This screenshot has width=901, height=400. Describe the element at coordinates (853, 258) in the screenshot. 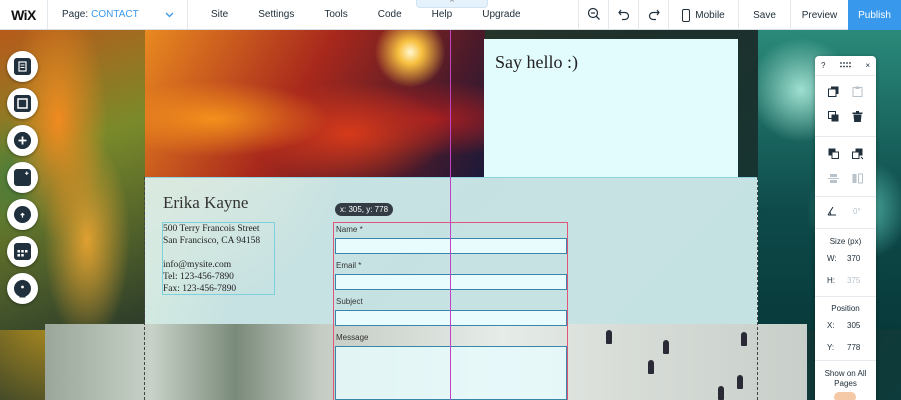

I see `width-input: 370` at that location.